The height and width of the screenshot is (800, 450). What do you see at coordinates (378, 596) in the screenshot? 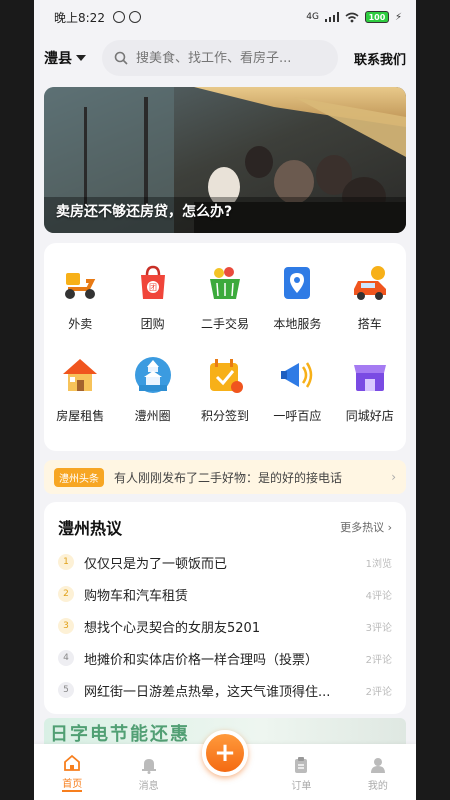
I see `topic-stat: 4评论` at bounding box center [378, 596].